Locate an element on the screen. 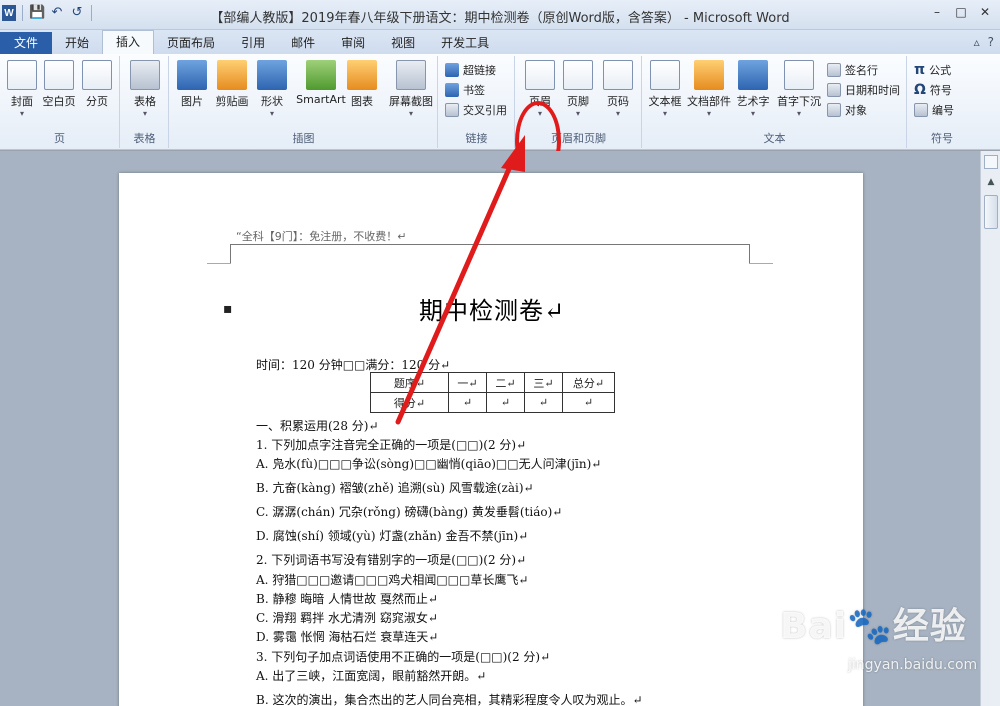 This screenshot has height=706, width=1000. annotation-arrow-shaft is located at coordinates (455, 292).